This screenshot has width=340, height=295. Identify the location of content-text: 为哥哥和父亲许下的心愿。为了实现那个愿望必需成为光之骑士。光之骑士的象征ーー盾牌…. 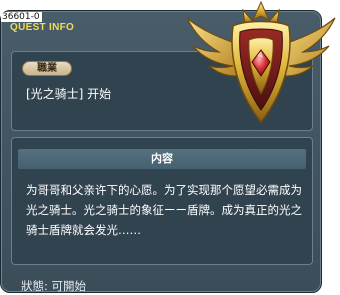
(164, 210).